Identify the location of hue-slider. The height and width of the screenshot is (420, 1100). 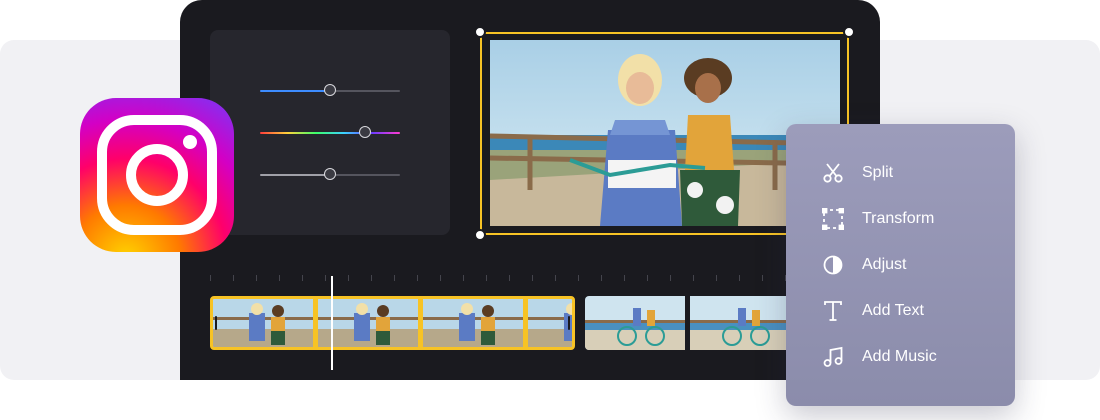
(330, 132).